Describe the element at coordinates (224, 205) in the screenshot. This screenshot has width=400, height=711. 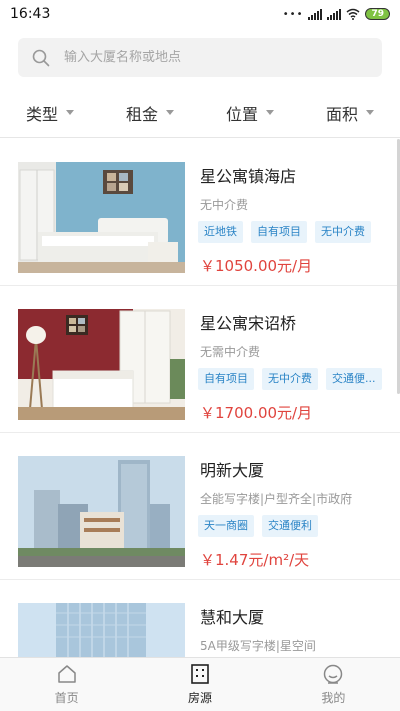
I see `listing-desc: 无中介费` at that location.